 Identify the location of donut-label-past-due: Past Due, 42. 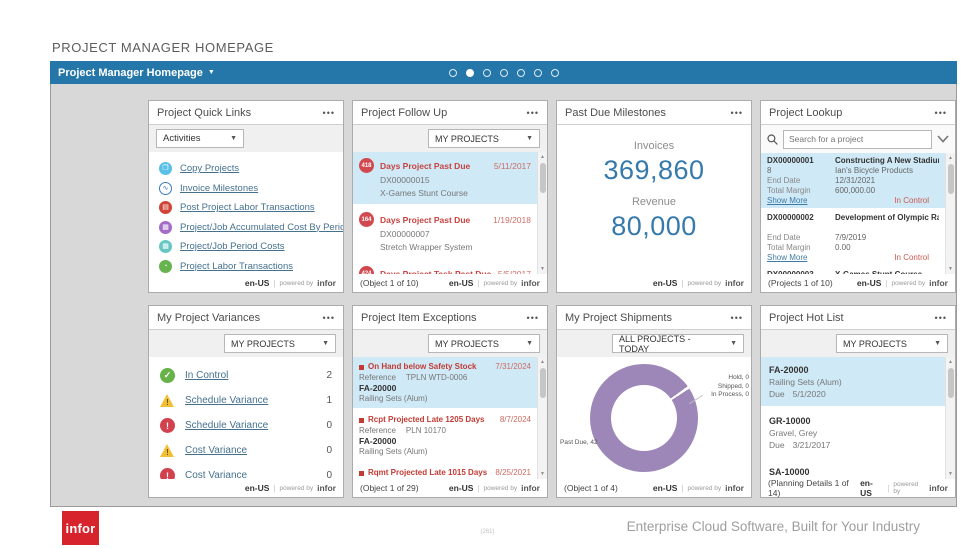
(579, 442).